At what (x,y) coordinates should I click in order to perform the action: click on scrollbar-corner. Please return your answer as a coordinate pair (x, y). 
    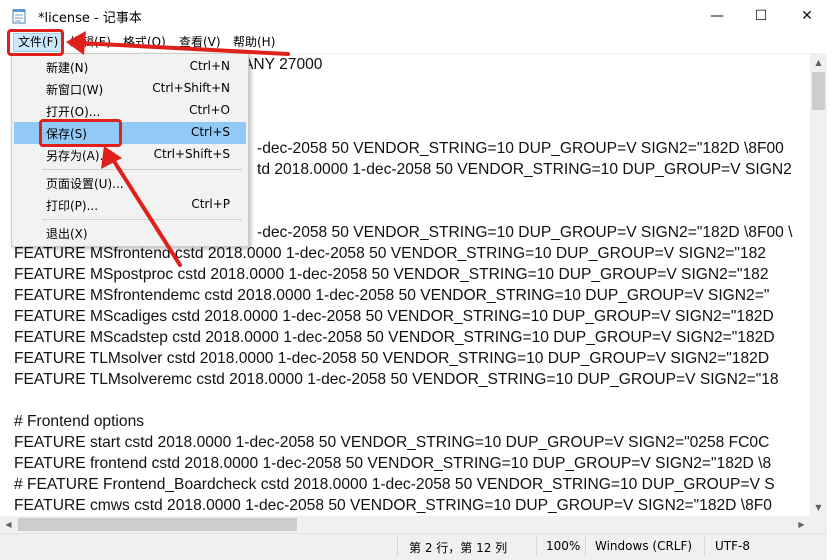
    Looking at the image, I should click on (818, 524).